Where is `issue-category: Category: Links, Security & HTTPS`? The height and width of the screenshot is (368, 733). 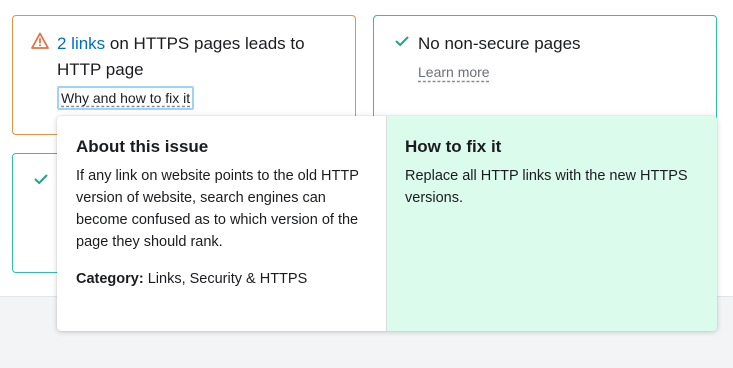
issue-category: Category: Links, Security & HTTPS is located at coordinates (222, 279).